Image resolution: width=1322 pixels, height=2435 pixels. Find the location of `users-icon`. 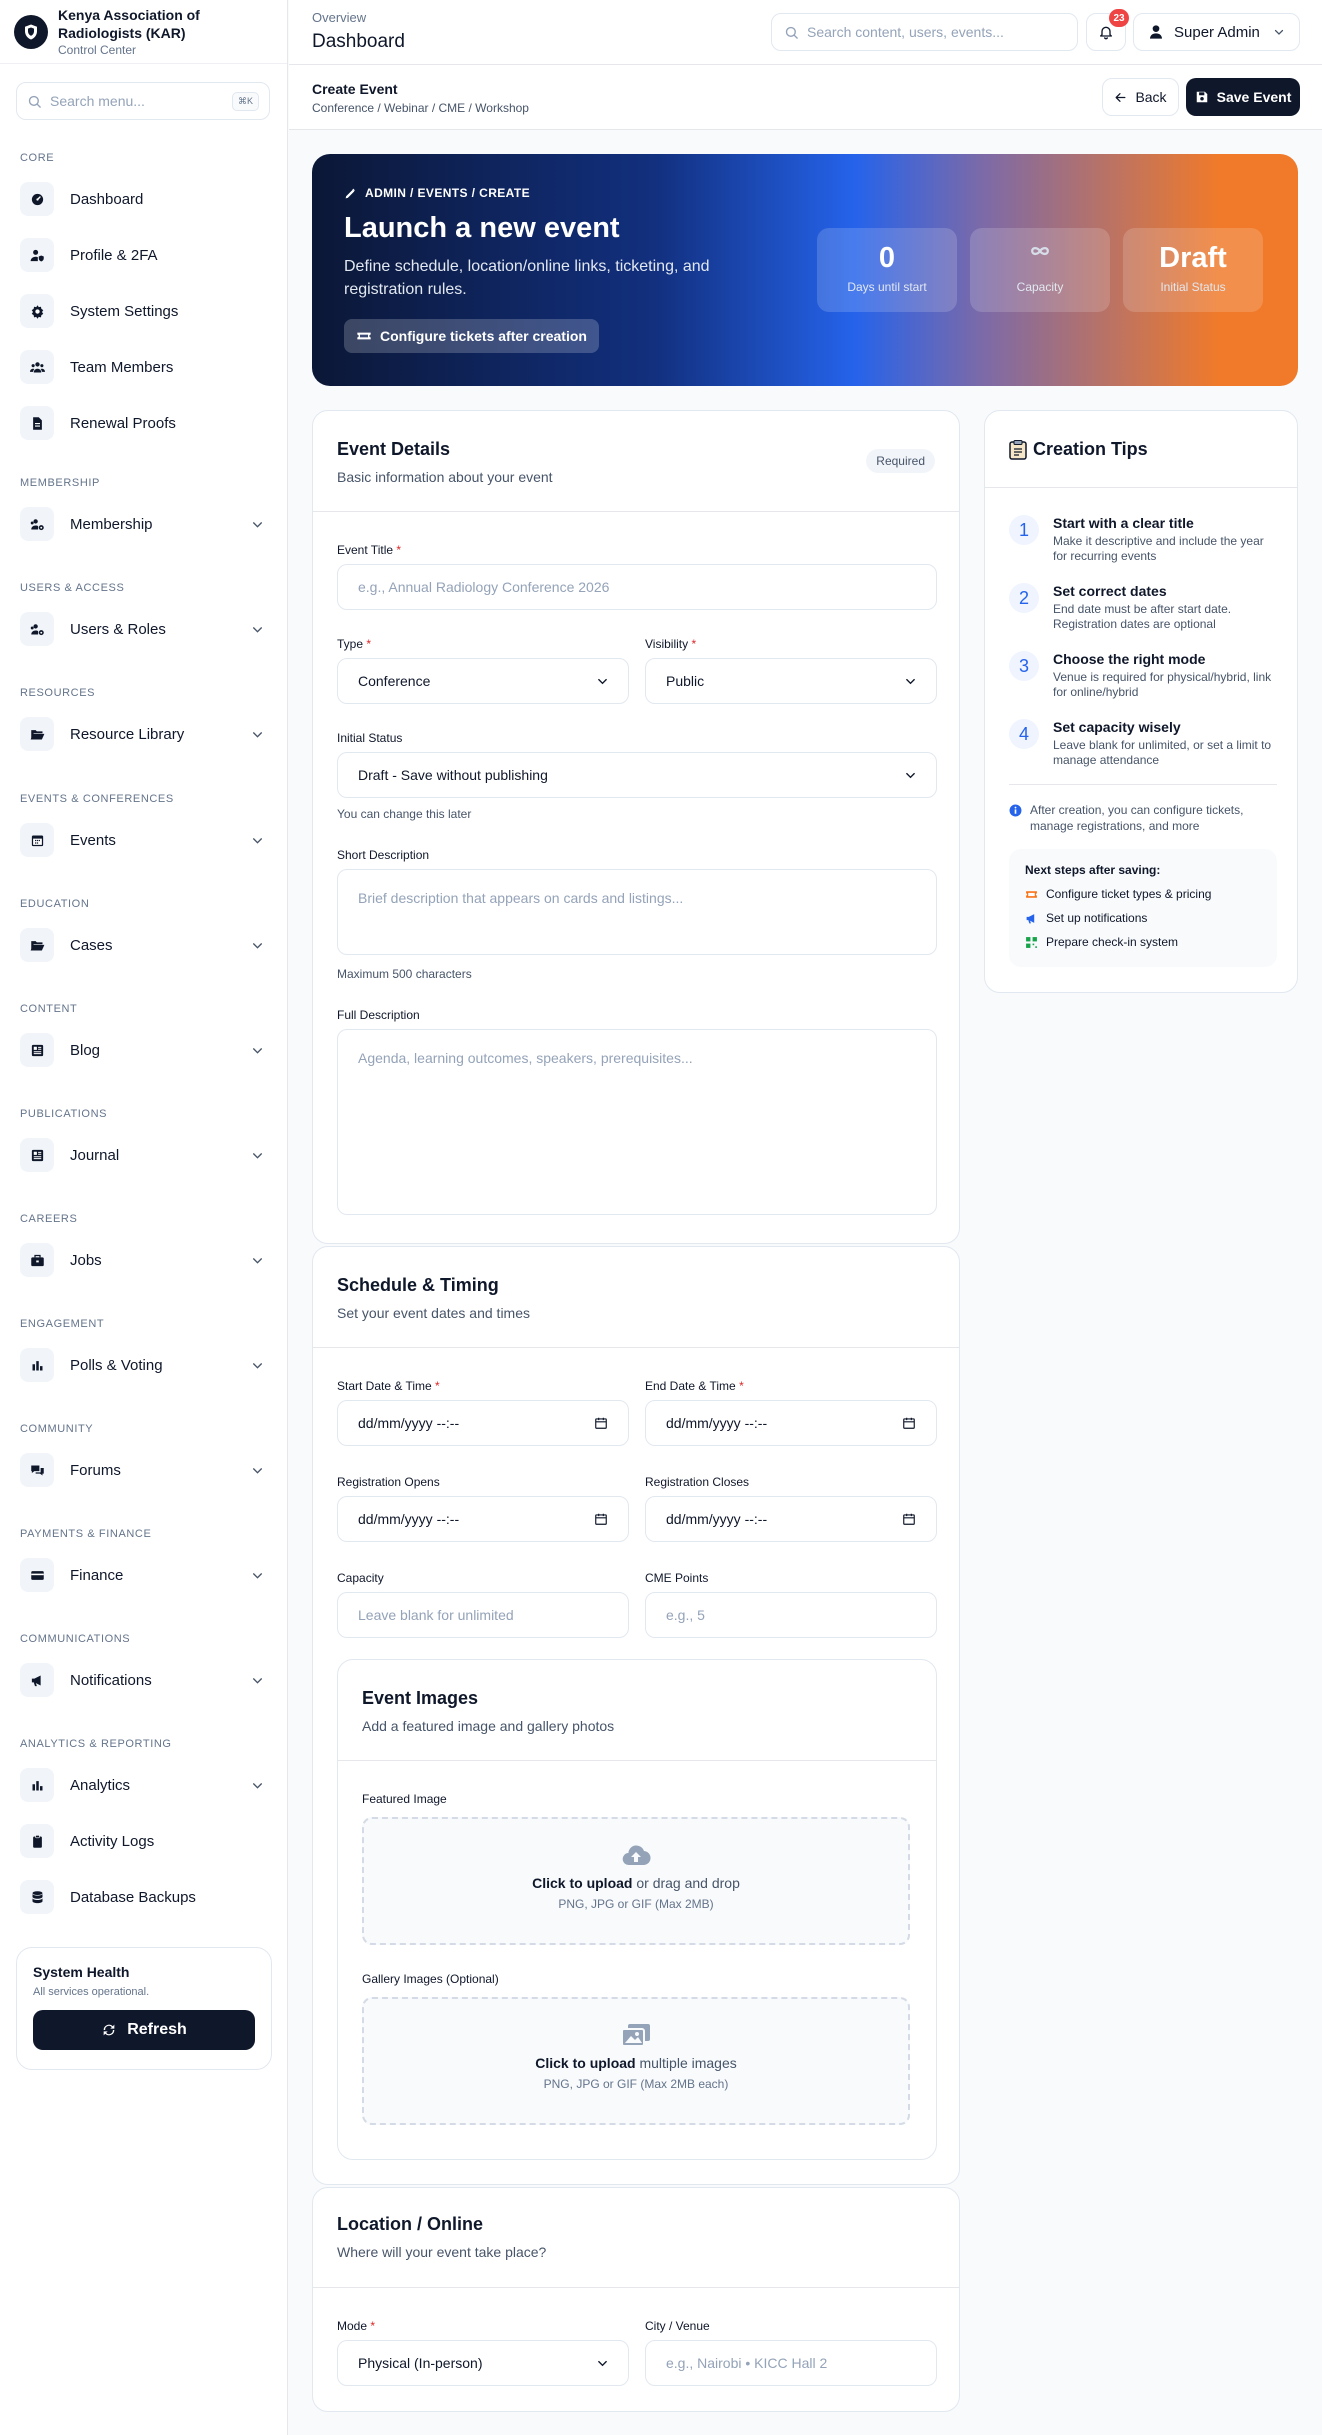

users-icon is located at coordinates (37, 366).